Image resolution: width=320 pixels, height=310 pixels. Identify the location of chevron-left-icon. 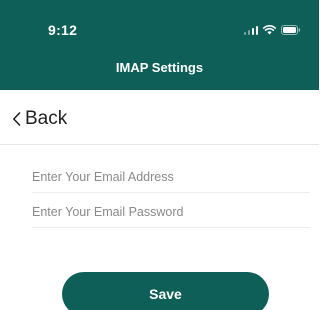
(17, 119).